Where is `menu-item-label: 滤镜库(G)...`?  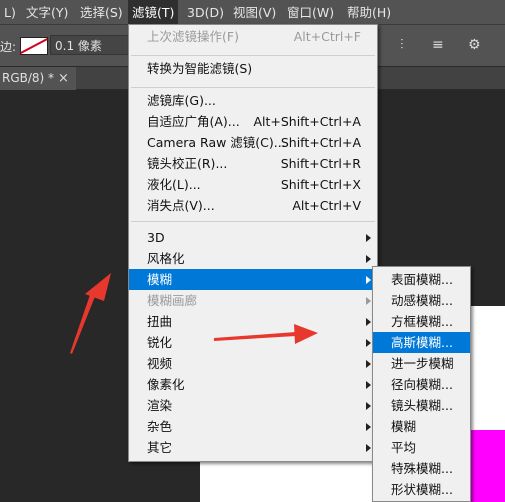
menu-item-label: 滤镜库(G)... is located at coordinates (181, 100).